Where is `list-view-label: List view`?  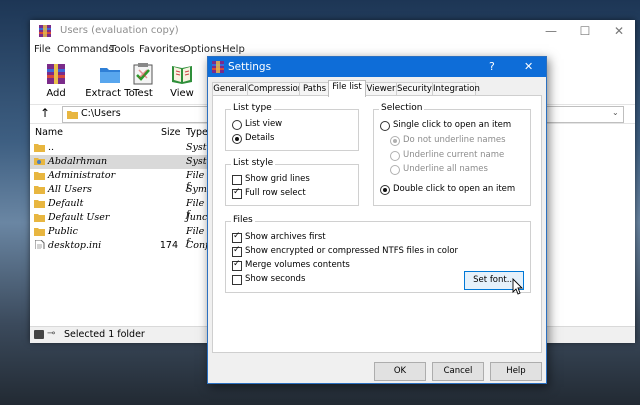 list-view-label: List view is located at coordinates (264, 124).